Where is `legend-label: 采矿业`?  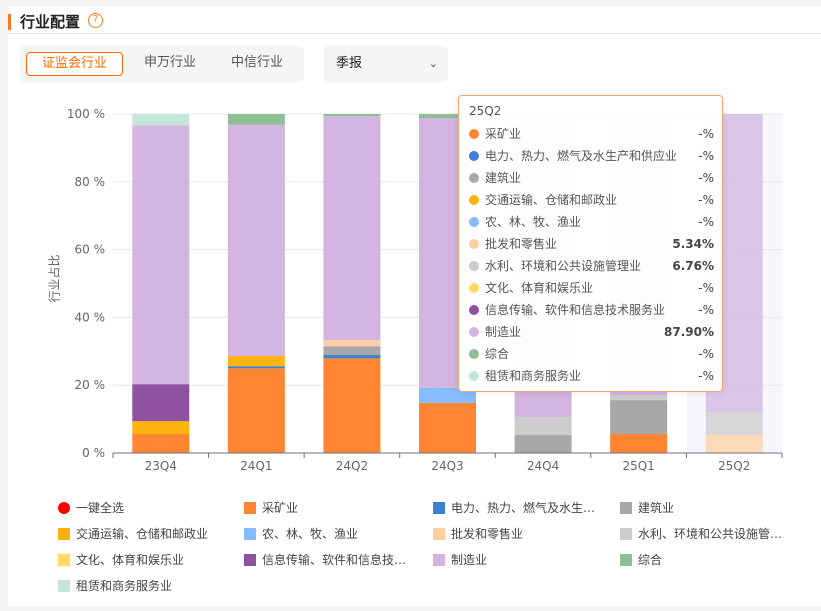
legend-label: 采矿业 is located at coordinates (280, 508).